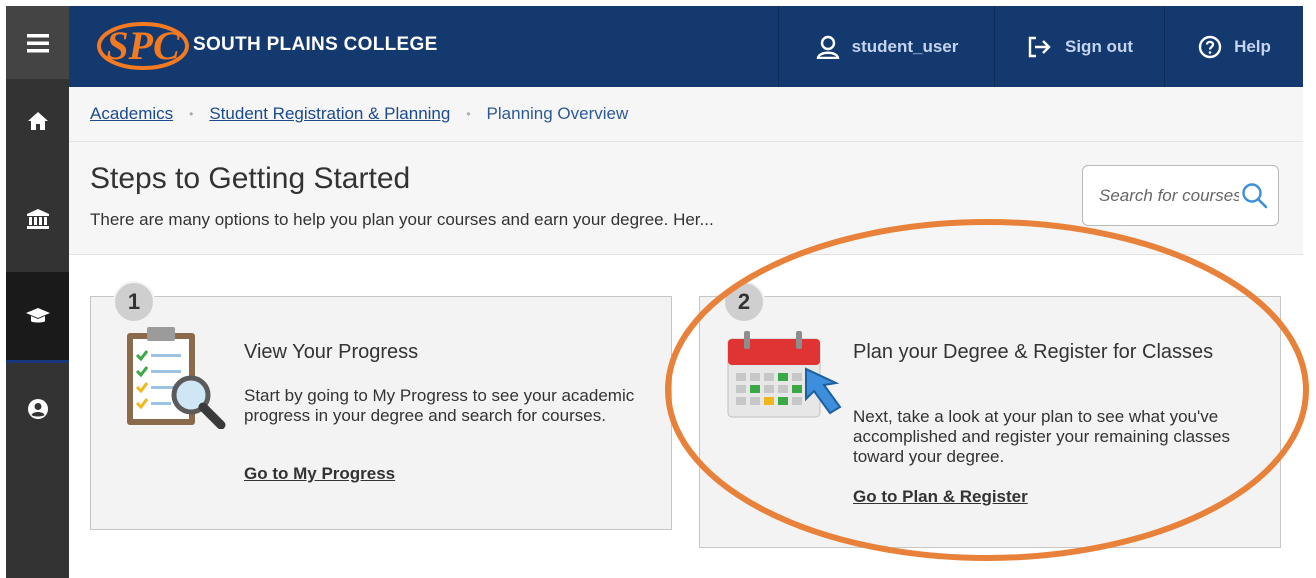  What do you see at coordinates (315, 44) in the screenshot?
I see `college-name: SOUTH PLAINS COLLEGE` at bounding box center [315, 44].